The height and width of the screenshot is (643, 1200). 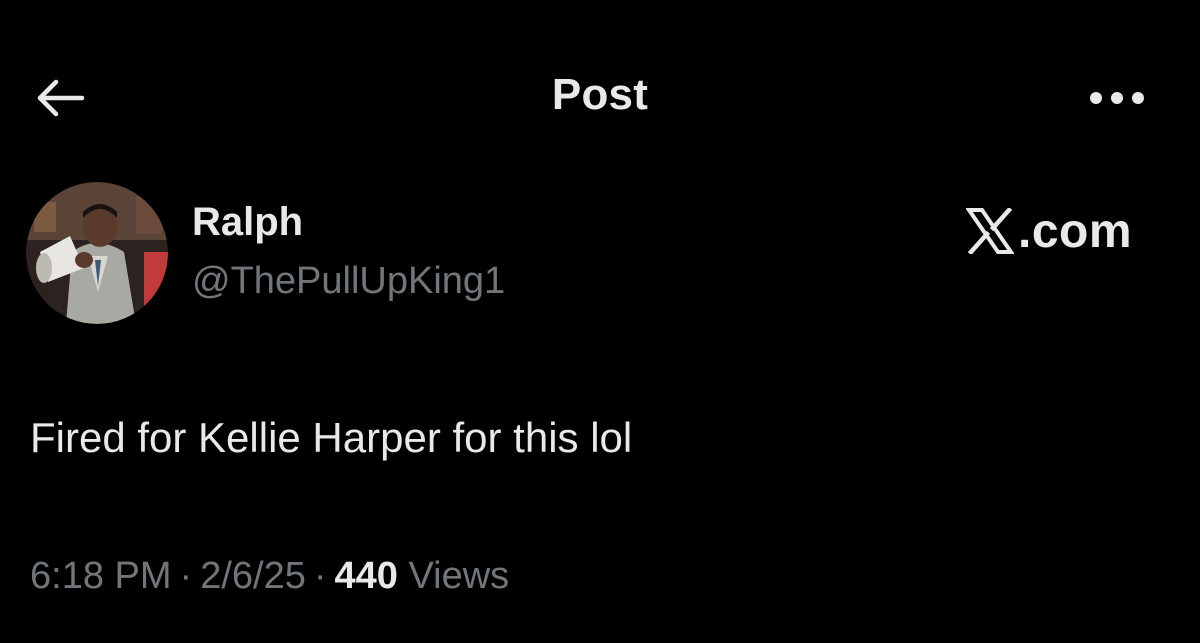 I want to click on post-text: Fired for Kellie Harper for this lol, so click(x=331, y=437).